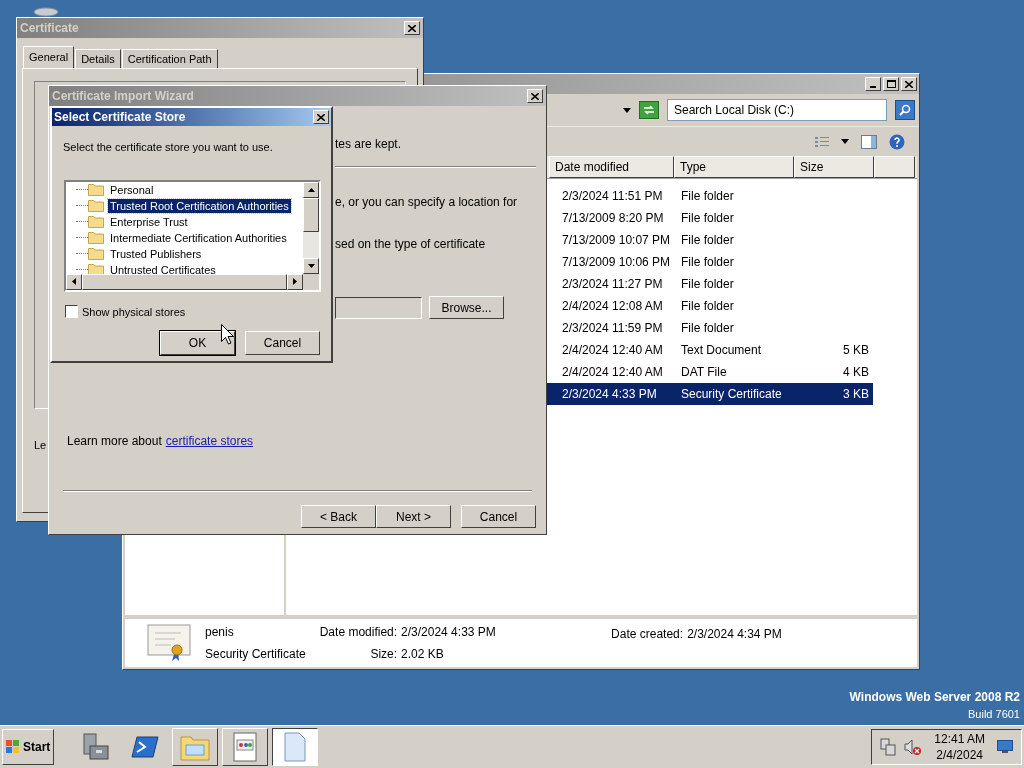 Image resolution: width=1024 pixels, height=768 pixels. What do you see at coordinates (647, 634) in the screenshot?
I see `date-created-label: Date created:` at bounding box center [647, 634].